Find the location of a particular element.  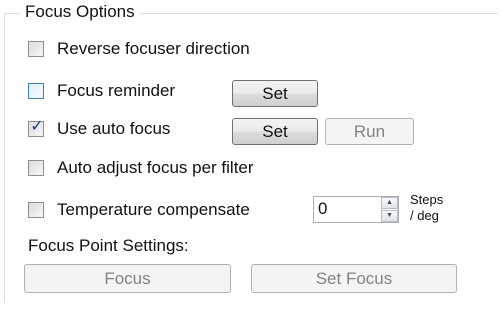

units-line-1: Steps is located at coordinates (427, 199).